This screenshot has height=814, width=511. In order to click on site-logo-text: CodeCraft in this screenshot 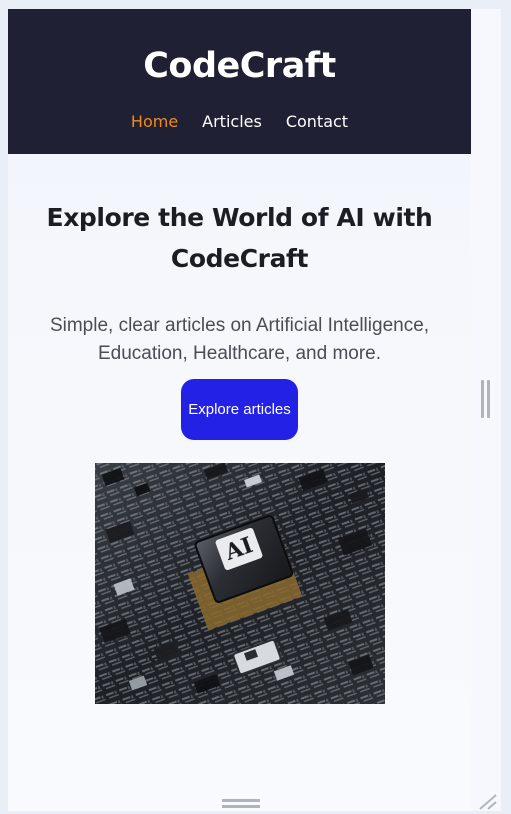, I will do `click(239, 66)`.